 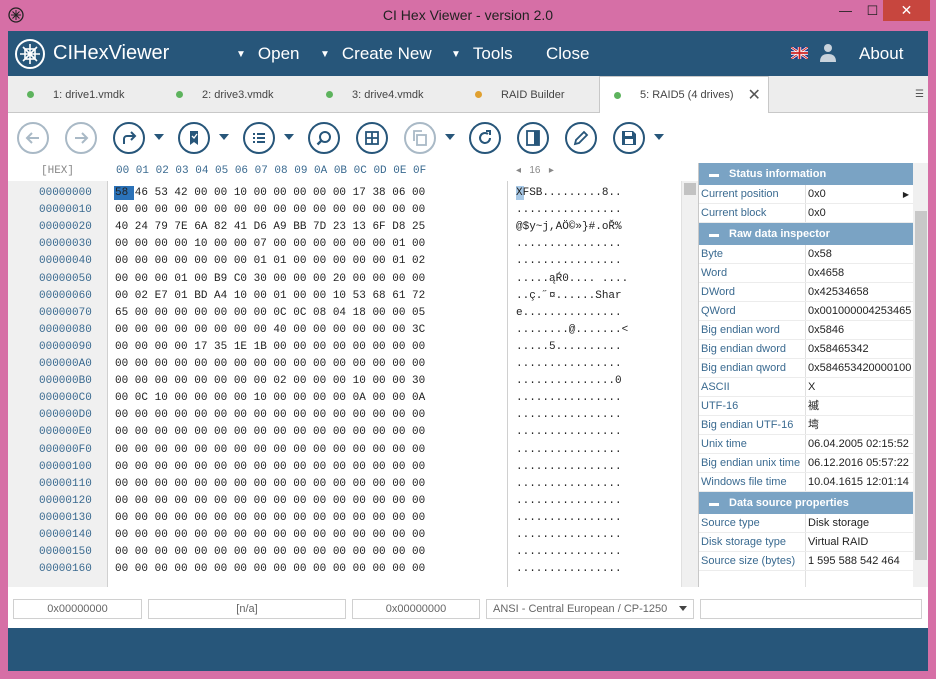 What do you see at coordinates (225, 94) in the screenshot?
I see `tab-drive3: 2: drive3.vmdk` at bounding box center [225, 94].